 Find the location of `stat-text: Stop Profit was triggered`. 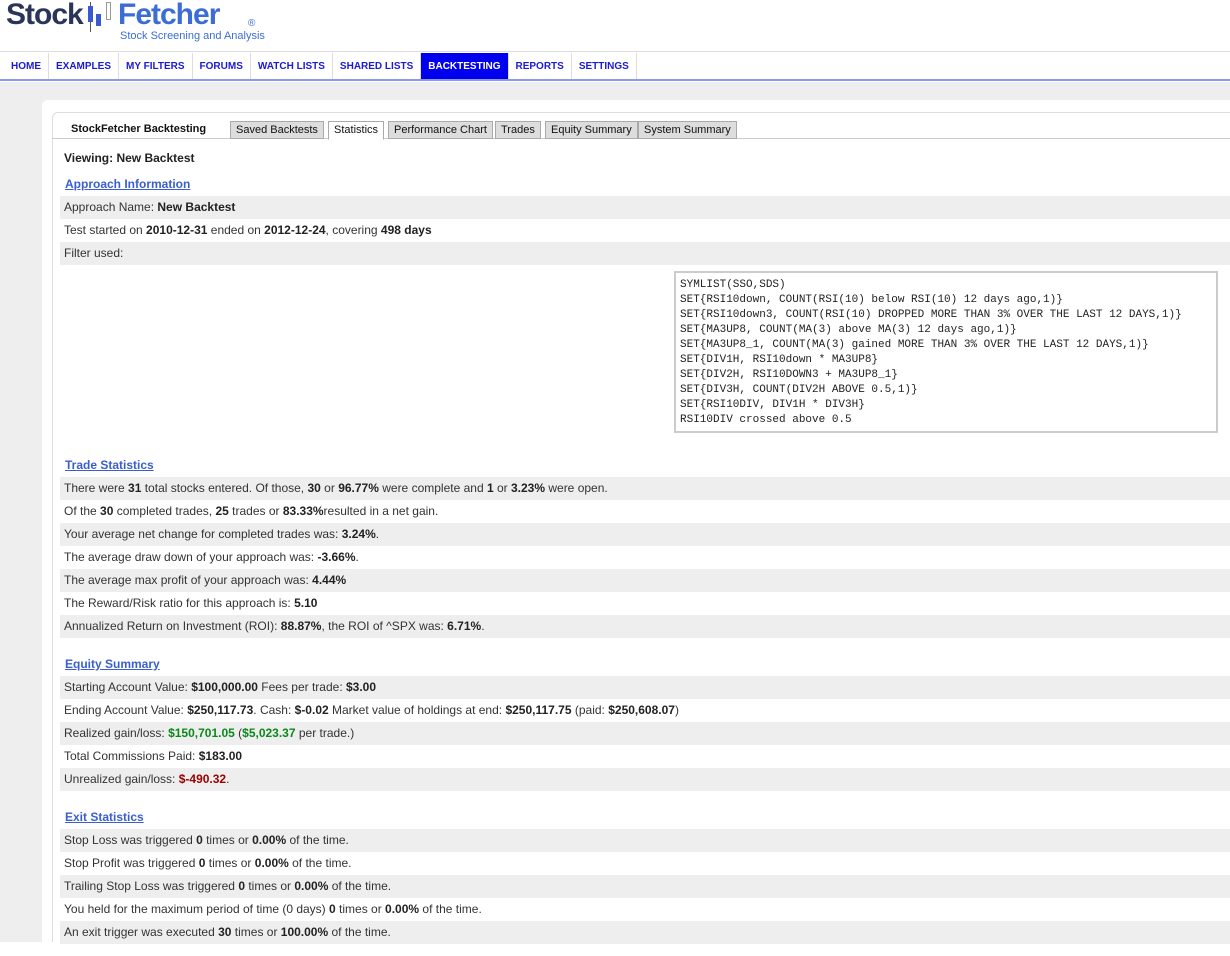

stat-text: Stop Profit was triggered is located at coordinates (131, 863).